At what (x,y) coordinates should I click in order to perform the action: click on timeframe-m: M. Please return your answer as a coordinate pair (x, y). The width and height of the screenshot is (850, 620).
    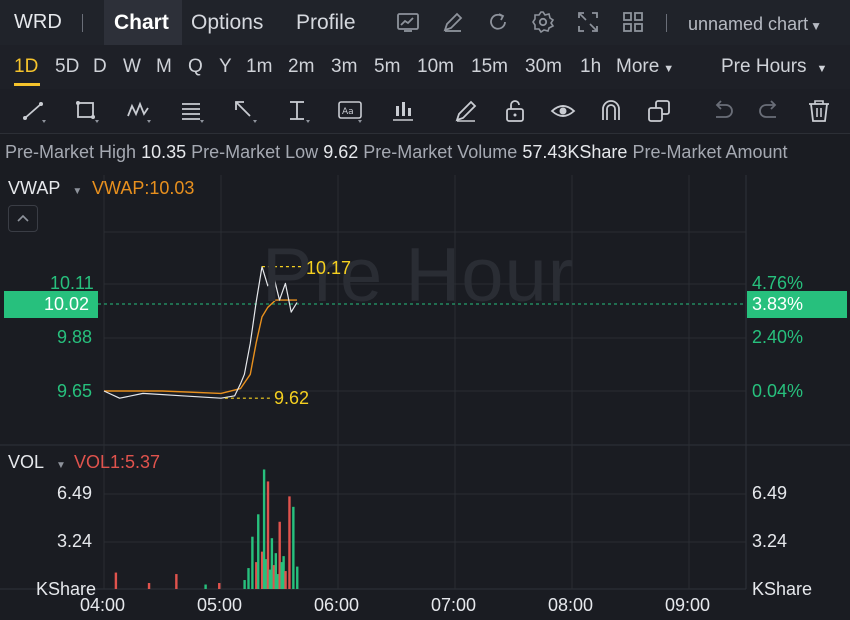
    Looking at the image, I should click on (164, 67).